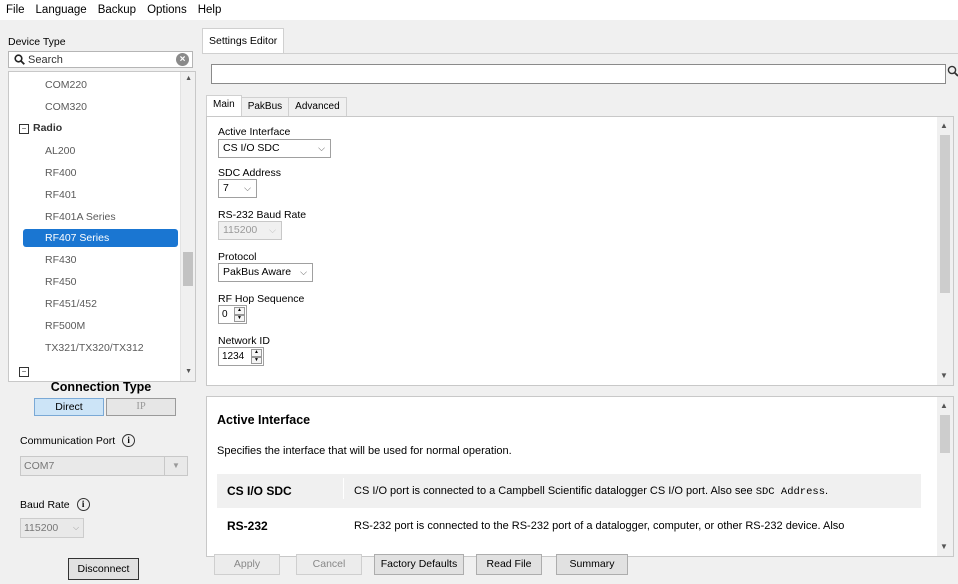  I want to click on tab-settings-editor: Settings Editor, so click(243, 41).